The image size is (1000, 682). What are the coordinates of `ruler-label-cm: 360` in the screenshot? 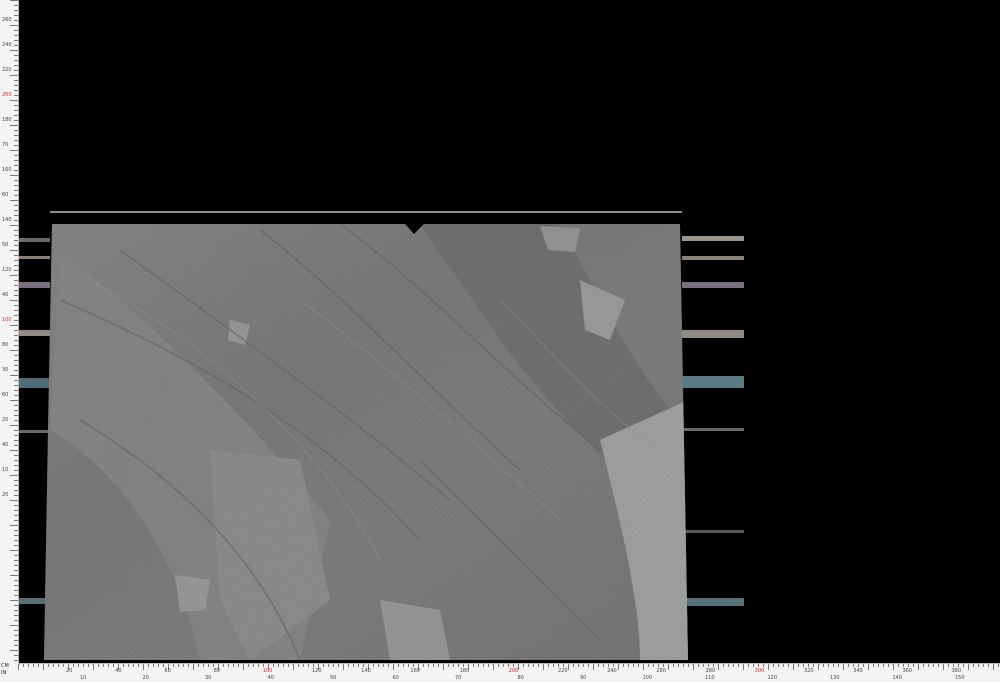 It's located at (907, 671).